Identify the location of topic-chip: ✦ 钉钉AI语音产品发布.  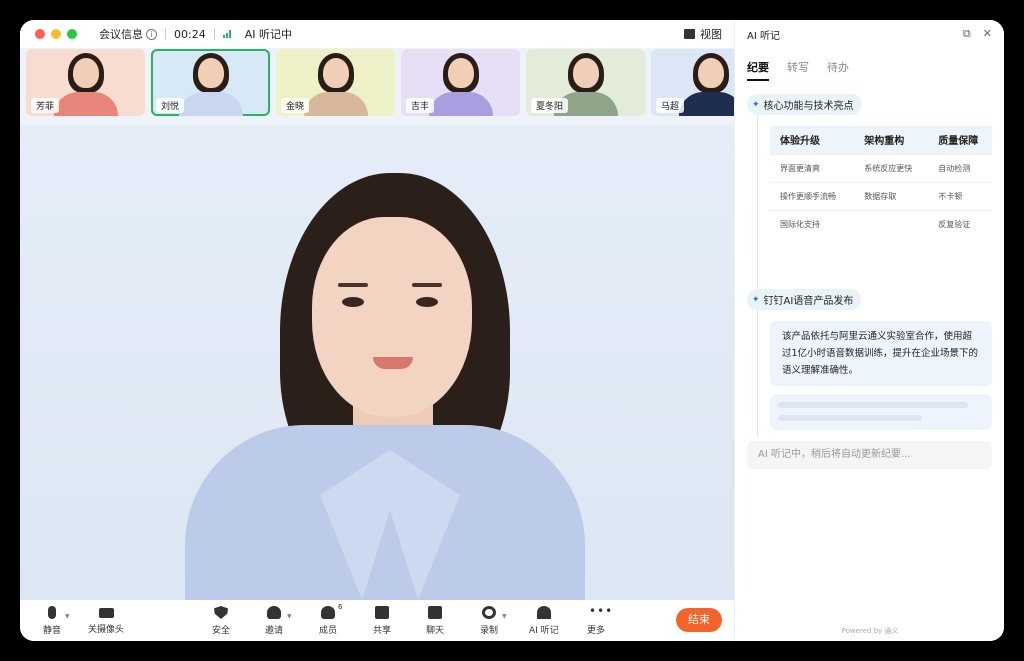
(804, 299).